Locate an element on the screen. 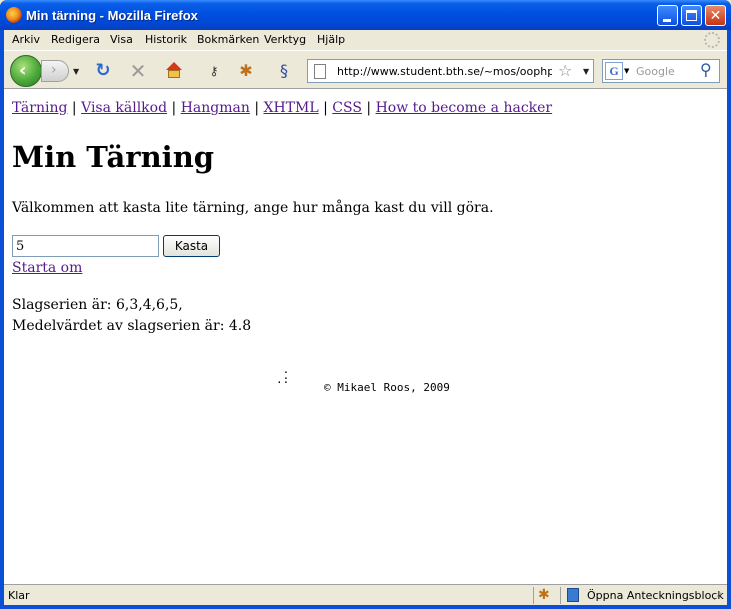 The height and width of the screenshot is (609, 731). forward-arrow-icon: › is located at coordinates (54, 70).